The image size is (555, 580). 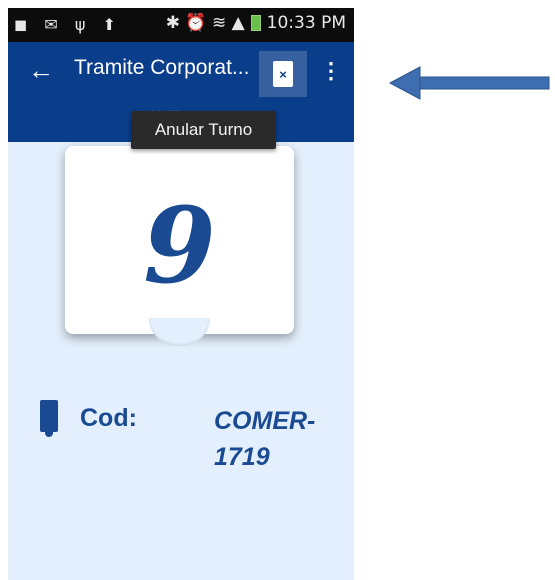 I want to click on overflow-menu-icon: ⋮, so click(x=331, y=71).